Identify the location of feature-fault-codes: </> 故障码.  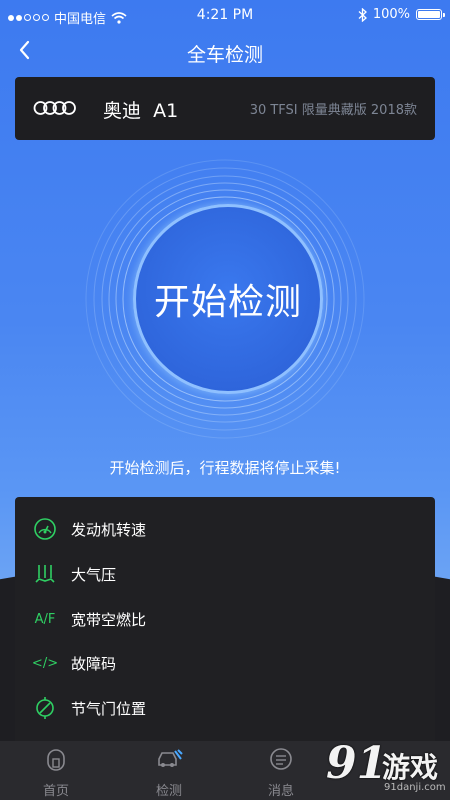
(74, 663).